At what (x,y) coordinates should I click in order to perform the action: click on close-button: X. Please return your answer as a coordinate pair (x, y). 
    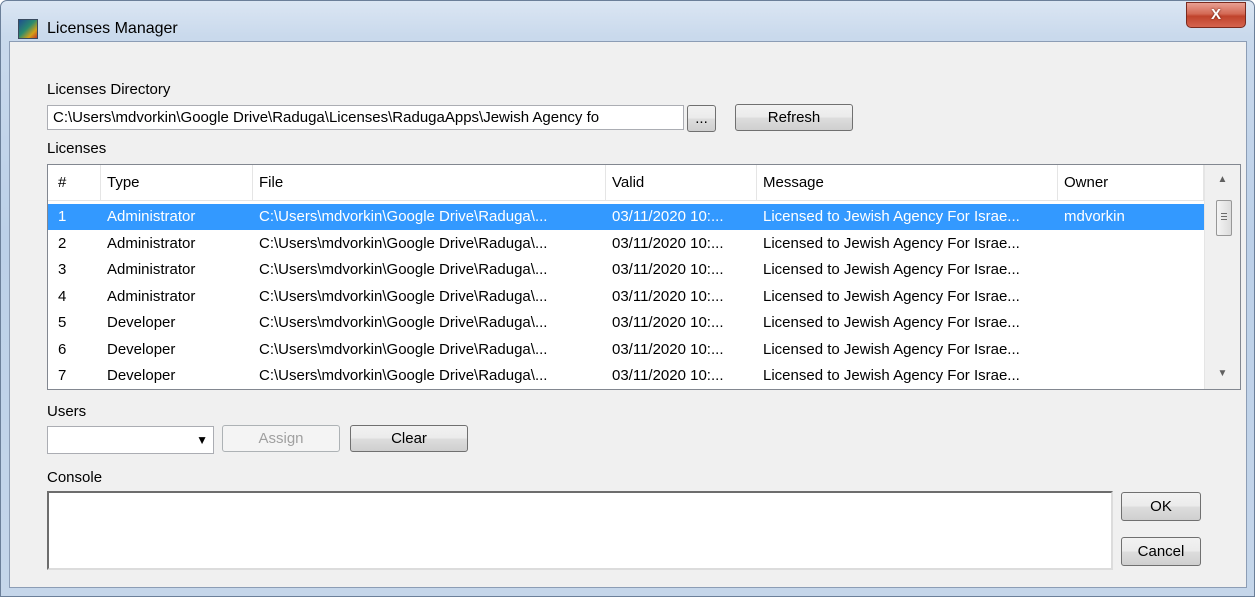
    Looking at the image, I should click on (1216, 15).